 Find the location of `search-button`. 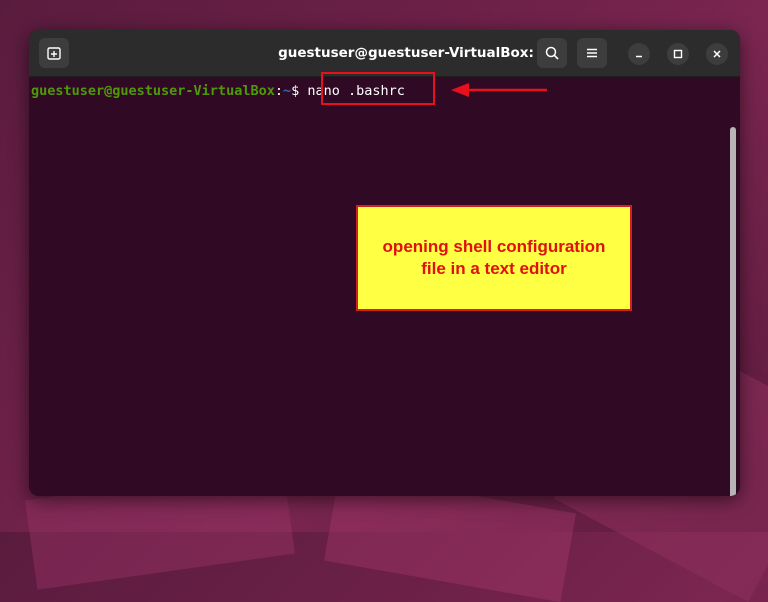

search-button is located at coordinates (552, 53).